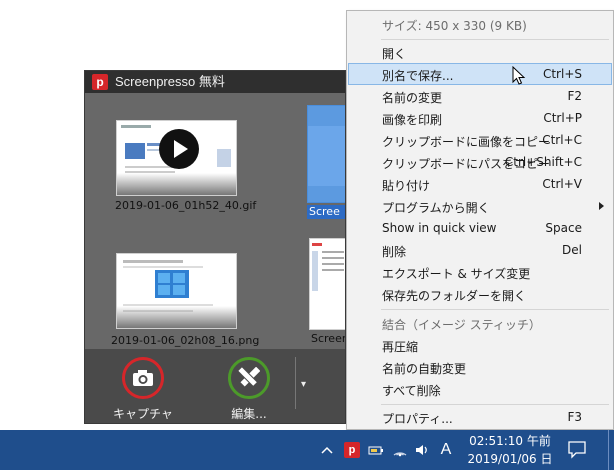 This screenshot has height=470, width=614. I want to click on menu-item-open-folder: 保存先のフォルダーを開く, so click(480, 294).